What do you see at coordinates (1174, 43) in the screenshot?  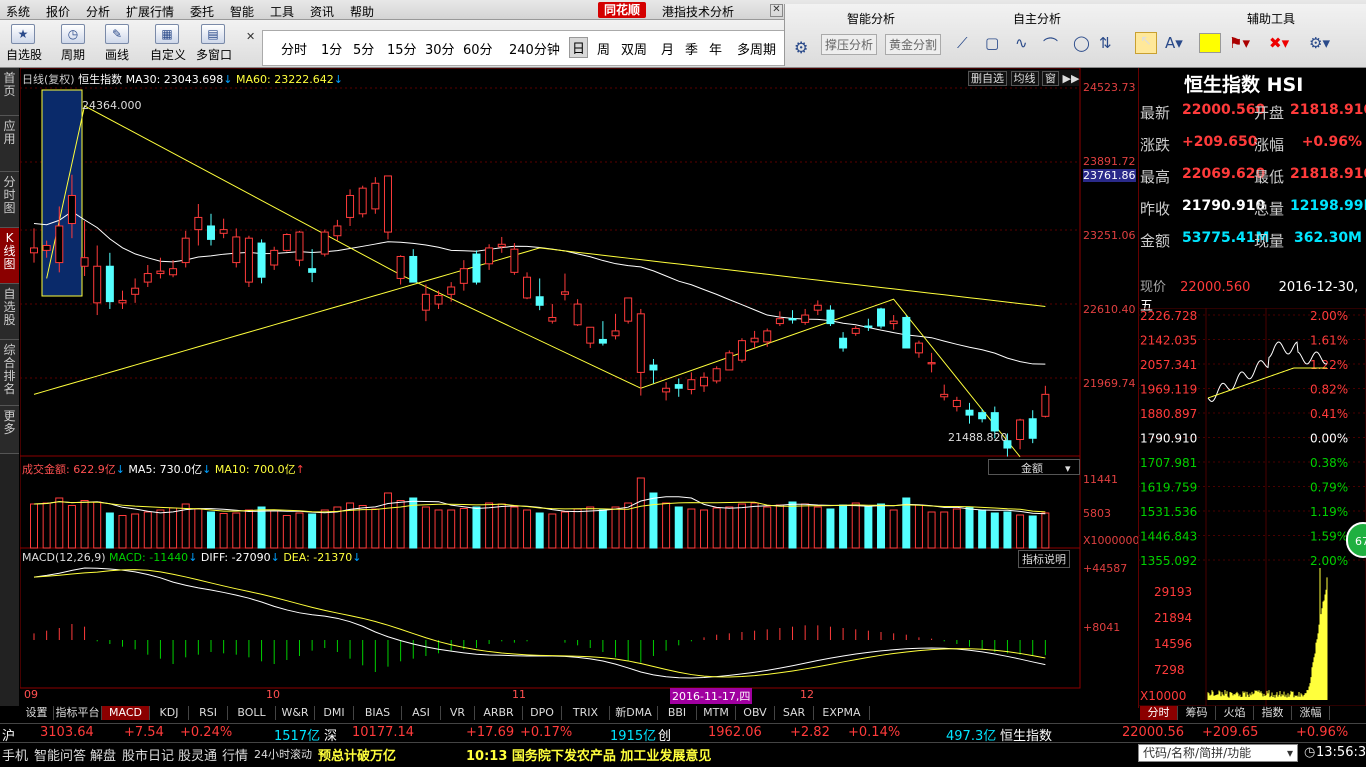 I see `text-tool-icon: A▾` at bounding box center [1174, 43].